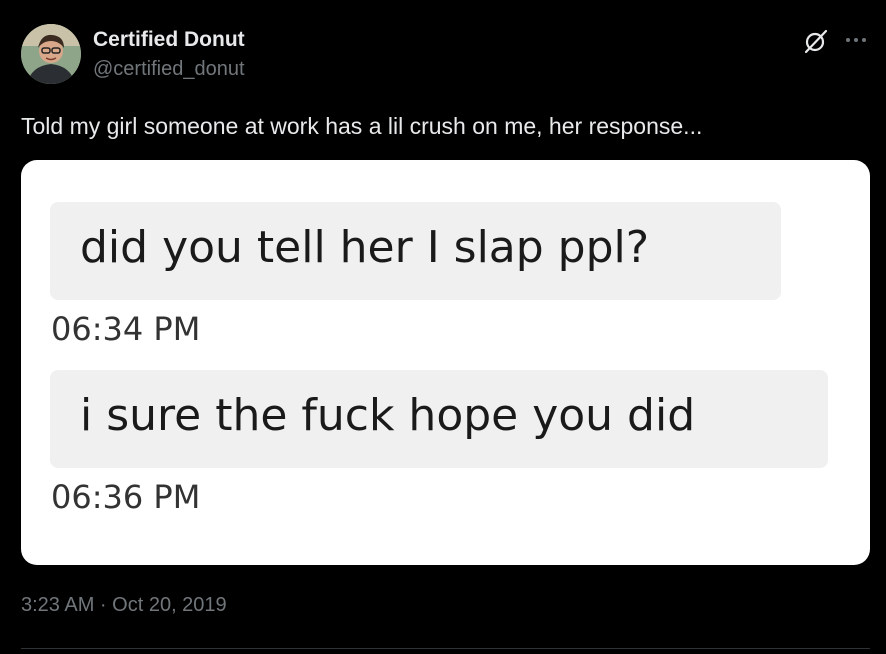 Image resolution: width=886 pixels, height=654 pixels. Describe the element at coordinates (51, 54) in the screenshot. I see `avatar` at that location.